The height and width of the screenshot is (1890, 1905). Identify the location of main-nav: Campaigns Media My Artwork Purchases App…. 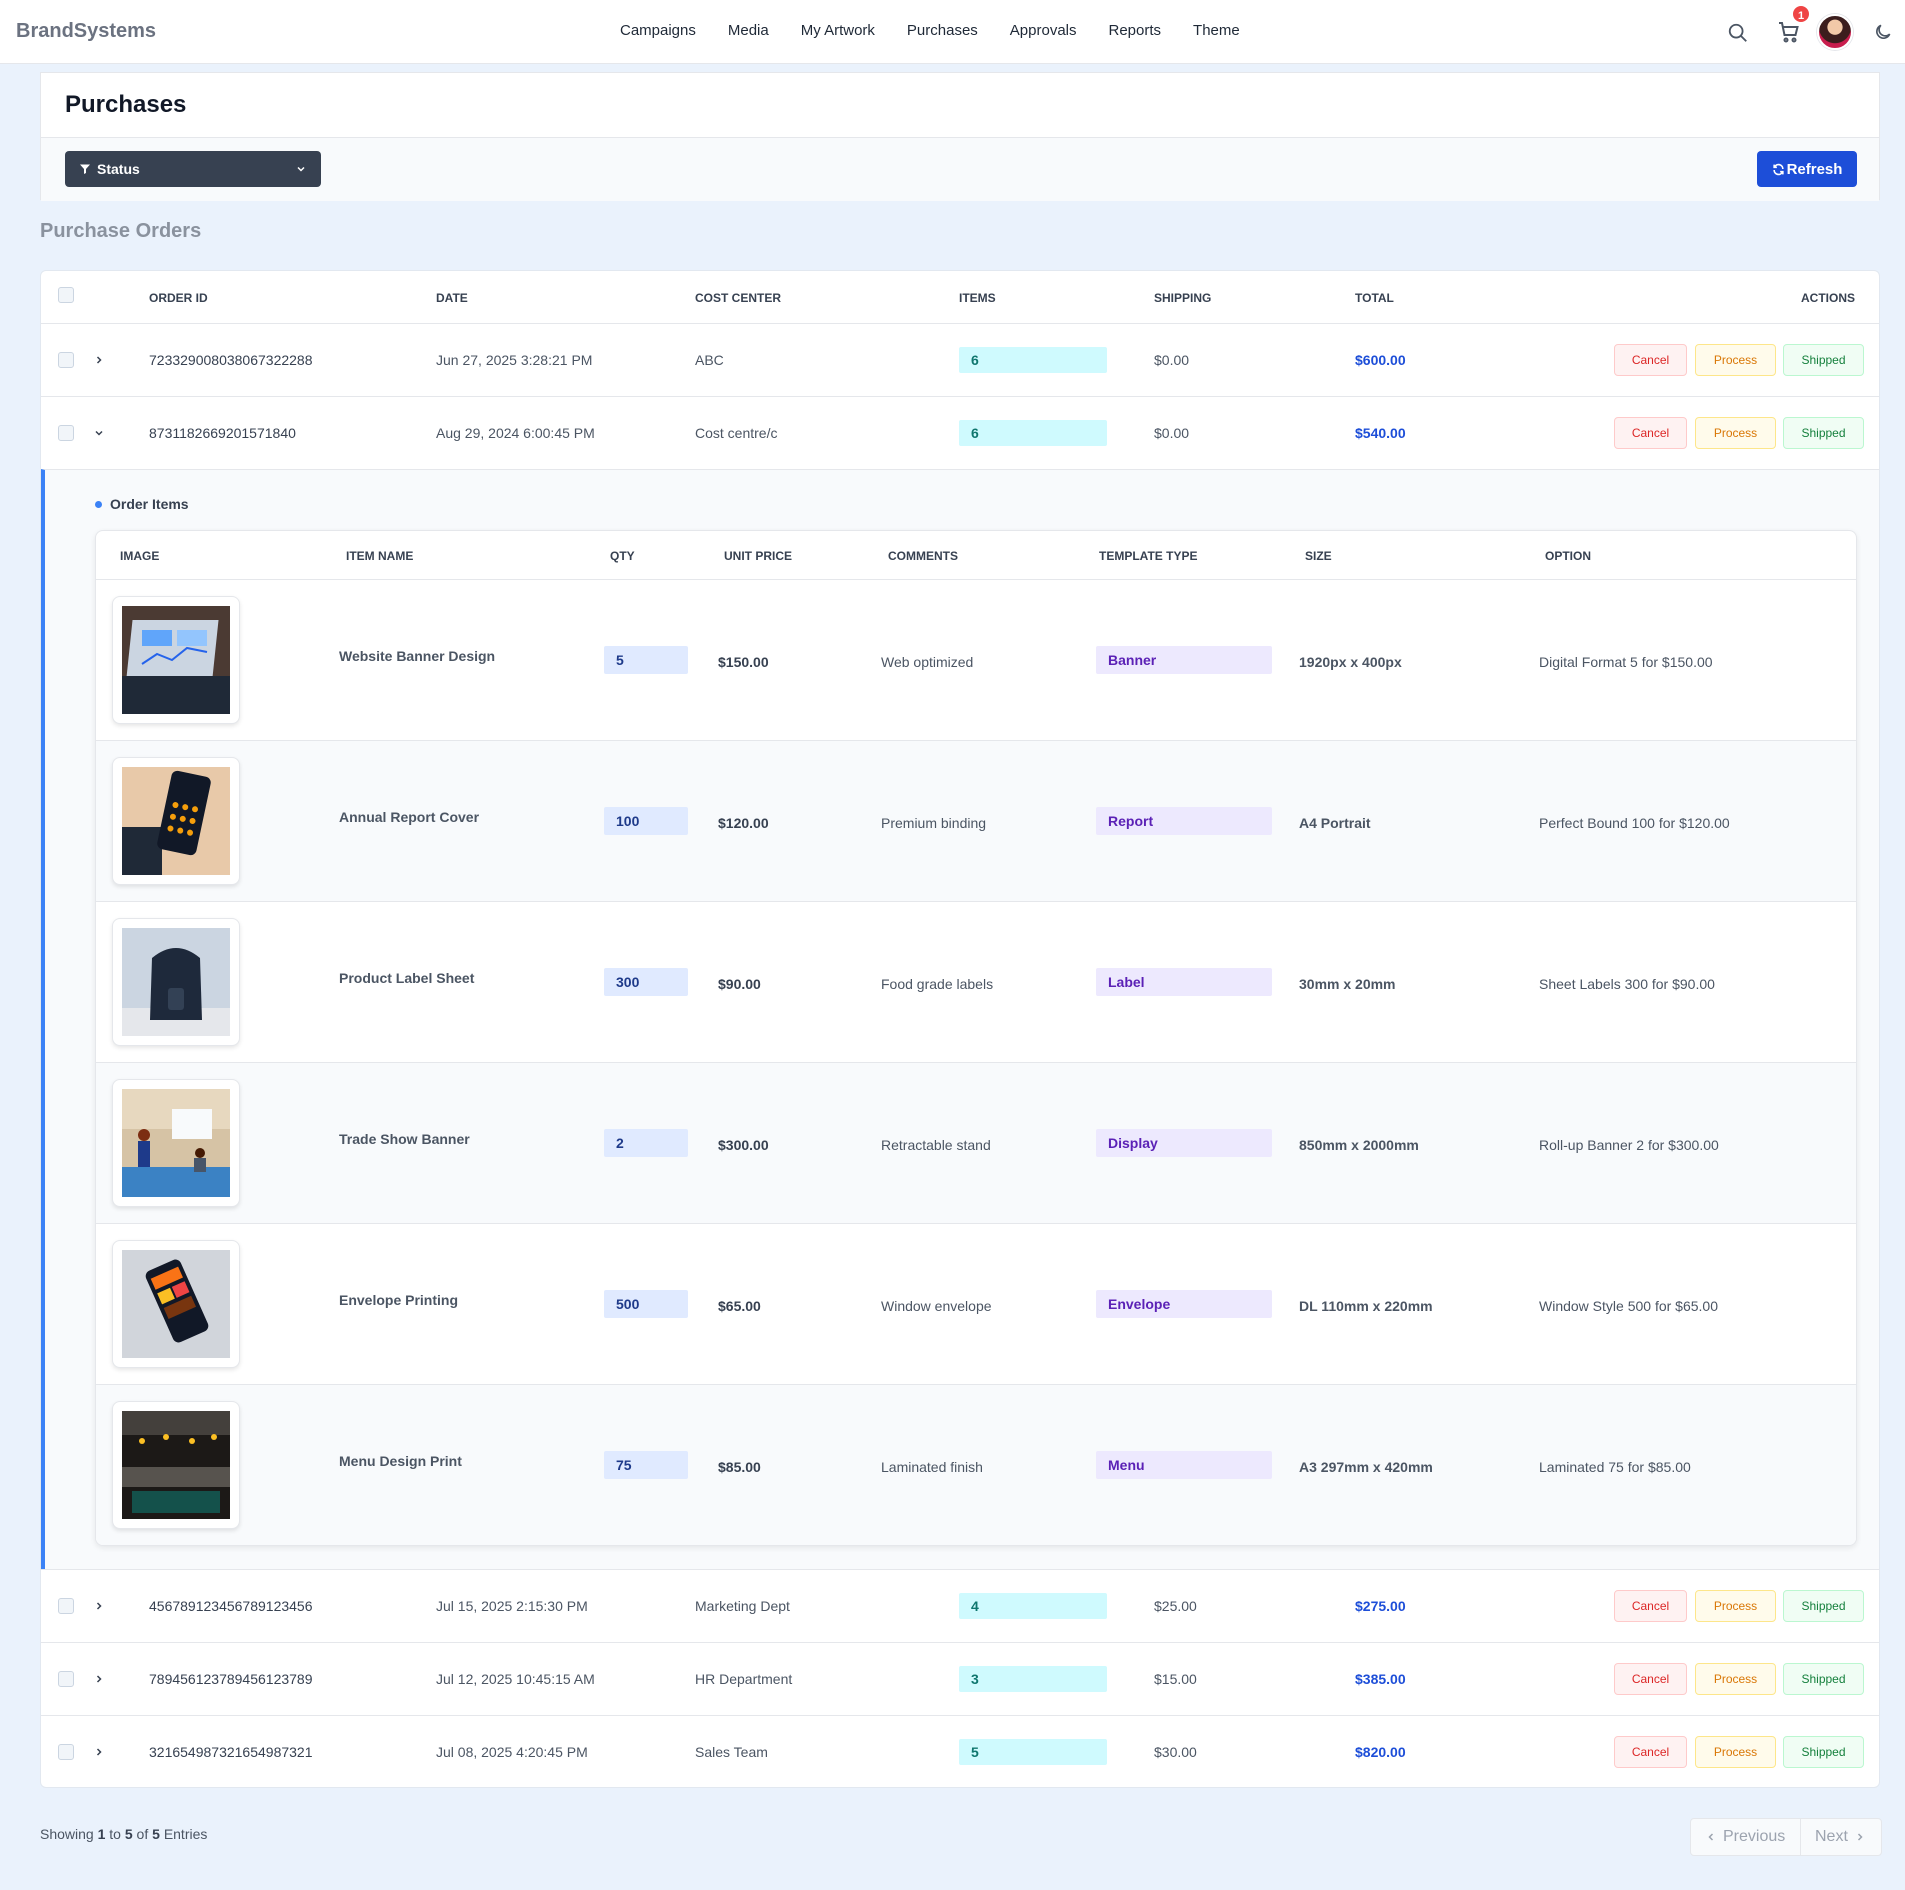
(930, 30).